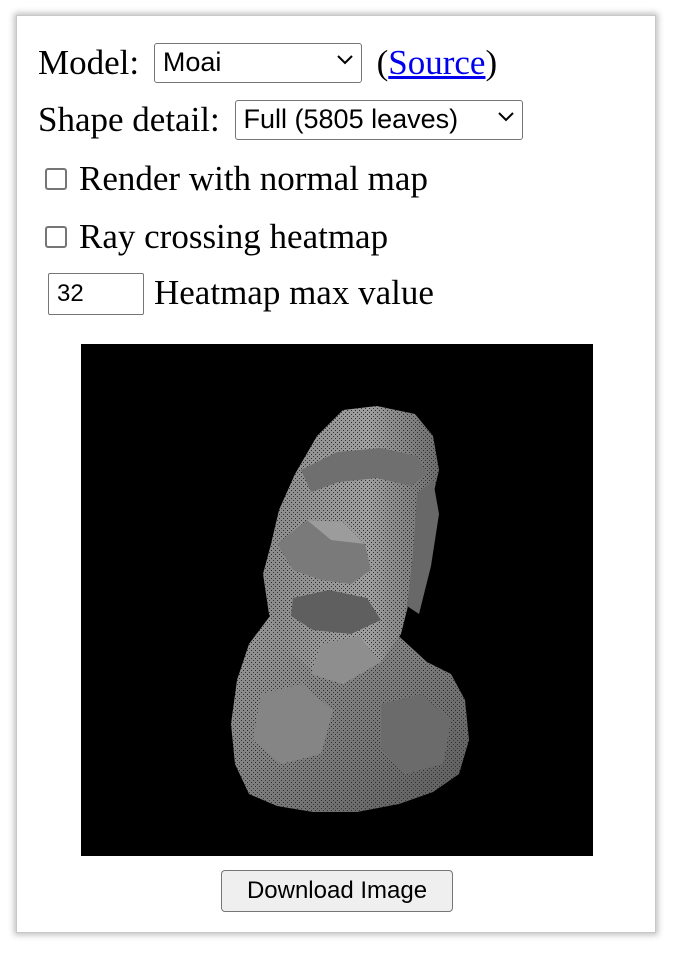 The width and height of the screenshot is (676, 955). I want to click on source-paren-close: ), so click(491, 62).